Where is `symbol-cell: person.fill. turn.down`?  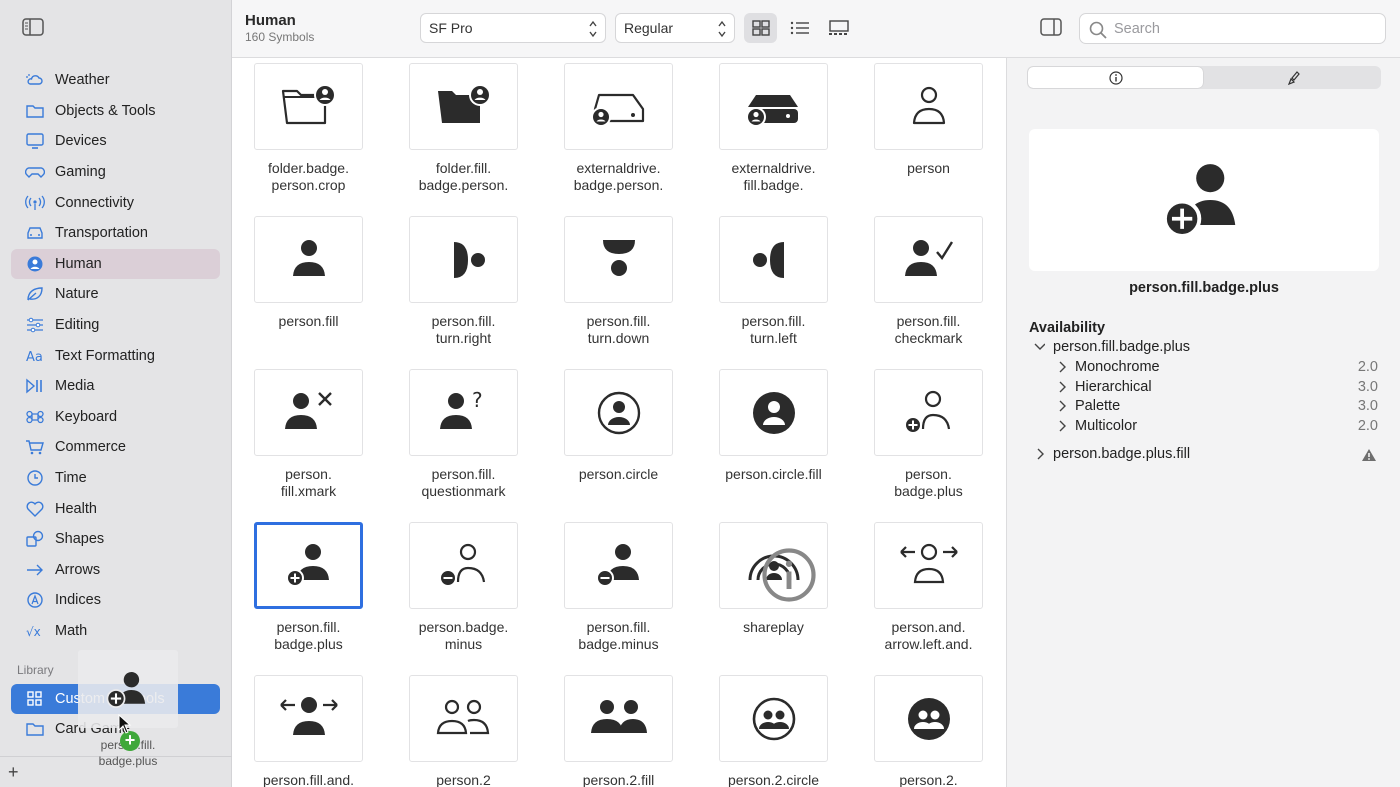
symbol-cell: person.fill. turn.down is located at coordinates (607, 286).